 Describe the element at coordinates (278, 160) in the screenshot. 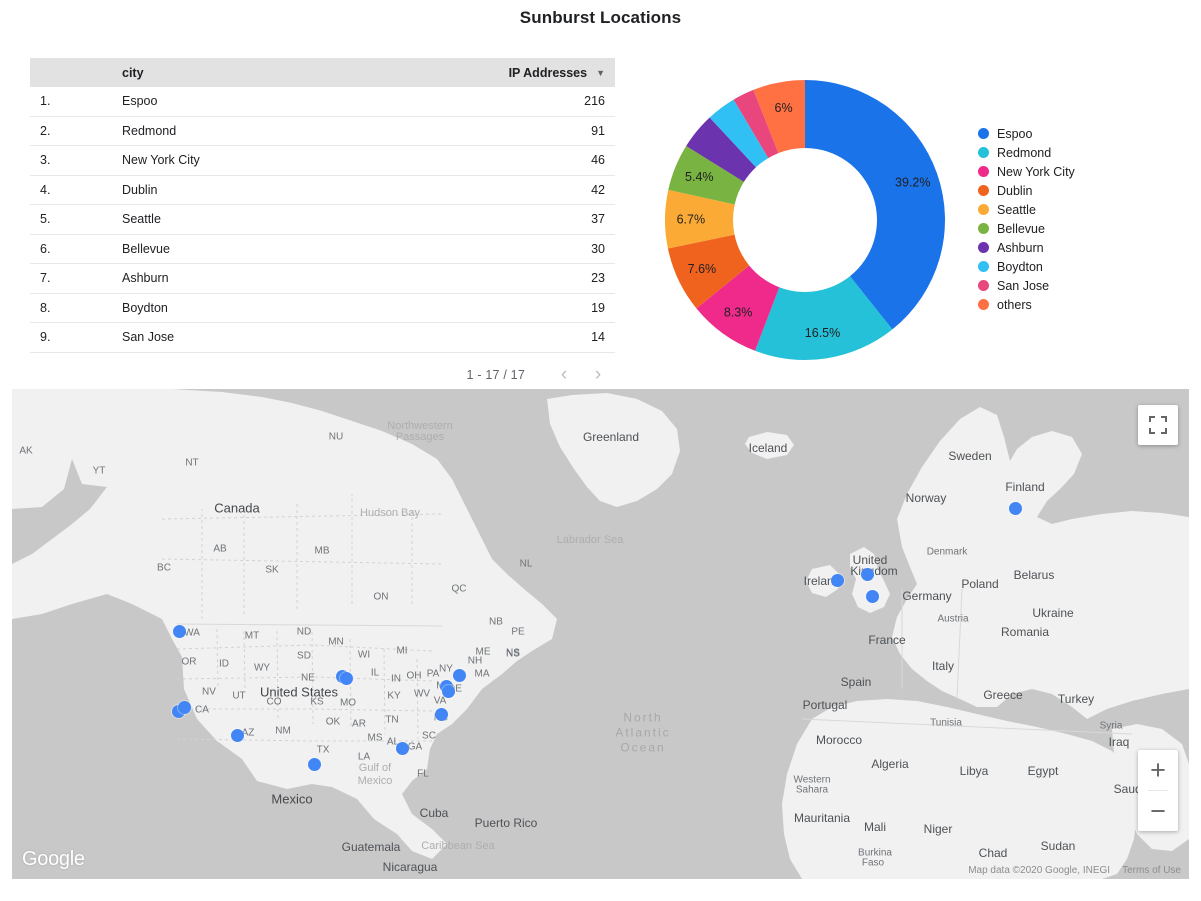

I see `row-city: New York City` at that location.